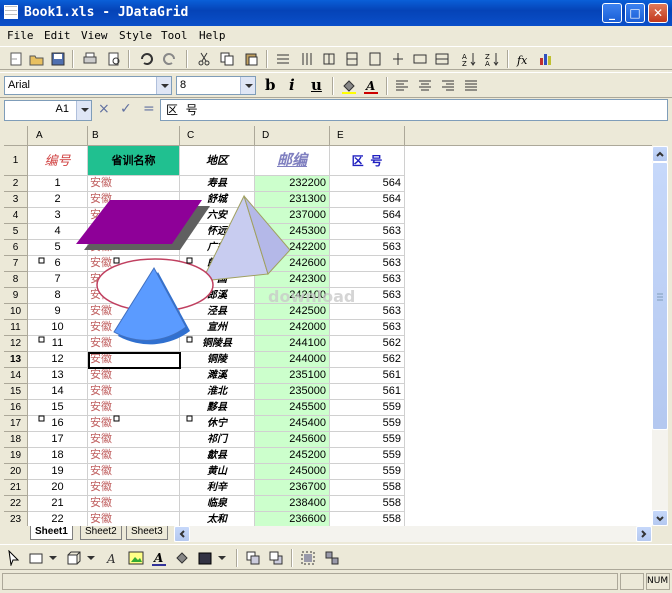 Image resolution: width=672 pixels, height=593 pixels. I want to click on horizontal-scrollbar, so click(413, 534).